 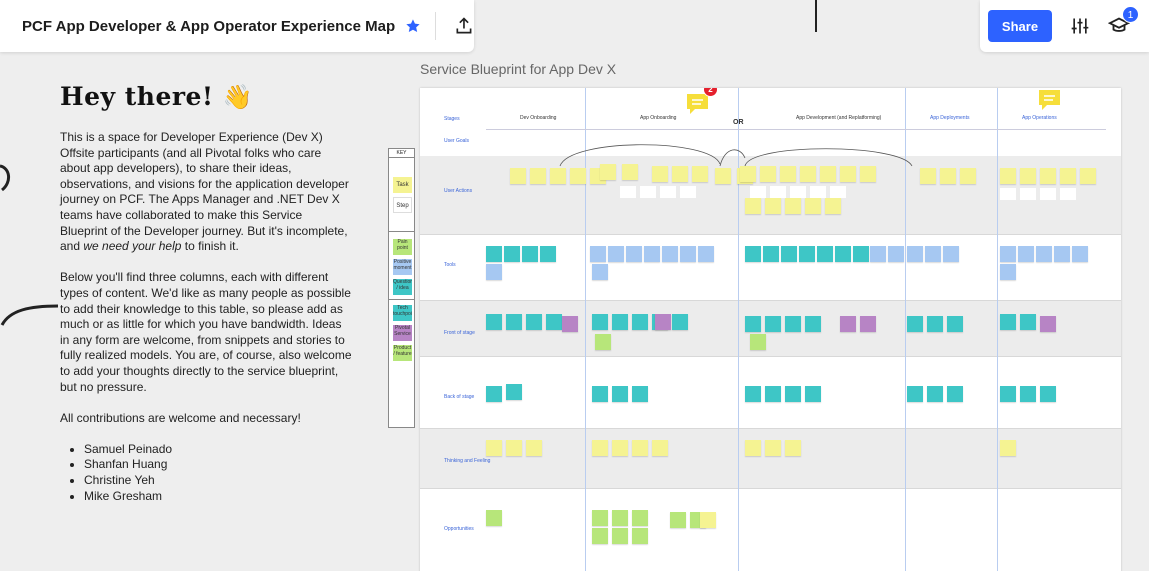 I want to click on share-button: Share, so click(x=1020, y=26).